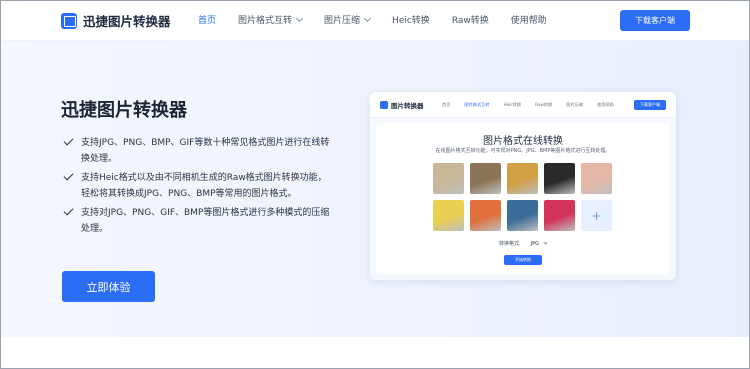  I want to click on nav-raw-label: Raw转换, so click(470, 21).